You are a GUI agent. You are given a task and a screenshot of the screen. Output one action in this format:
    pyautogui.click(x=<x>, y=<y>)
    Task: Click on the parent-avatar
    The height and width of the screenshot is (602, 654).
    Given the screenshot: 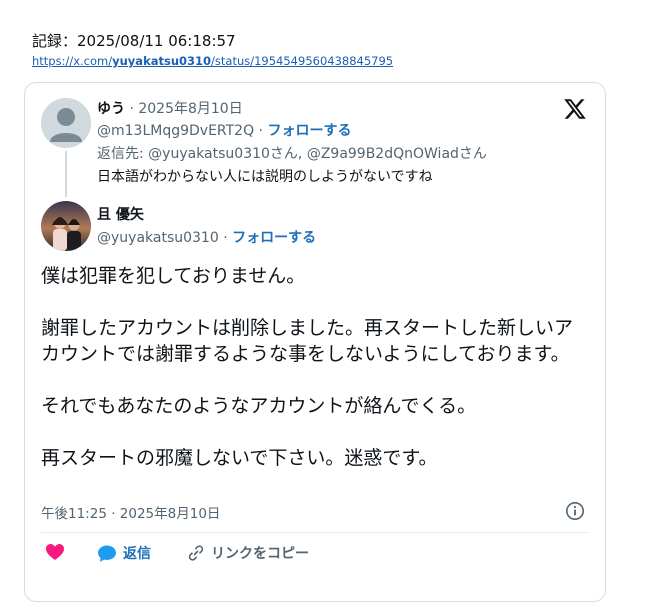 What is the action you would take?
    pyautogui.click(x=66, y=123)
    